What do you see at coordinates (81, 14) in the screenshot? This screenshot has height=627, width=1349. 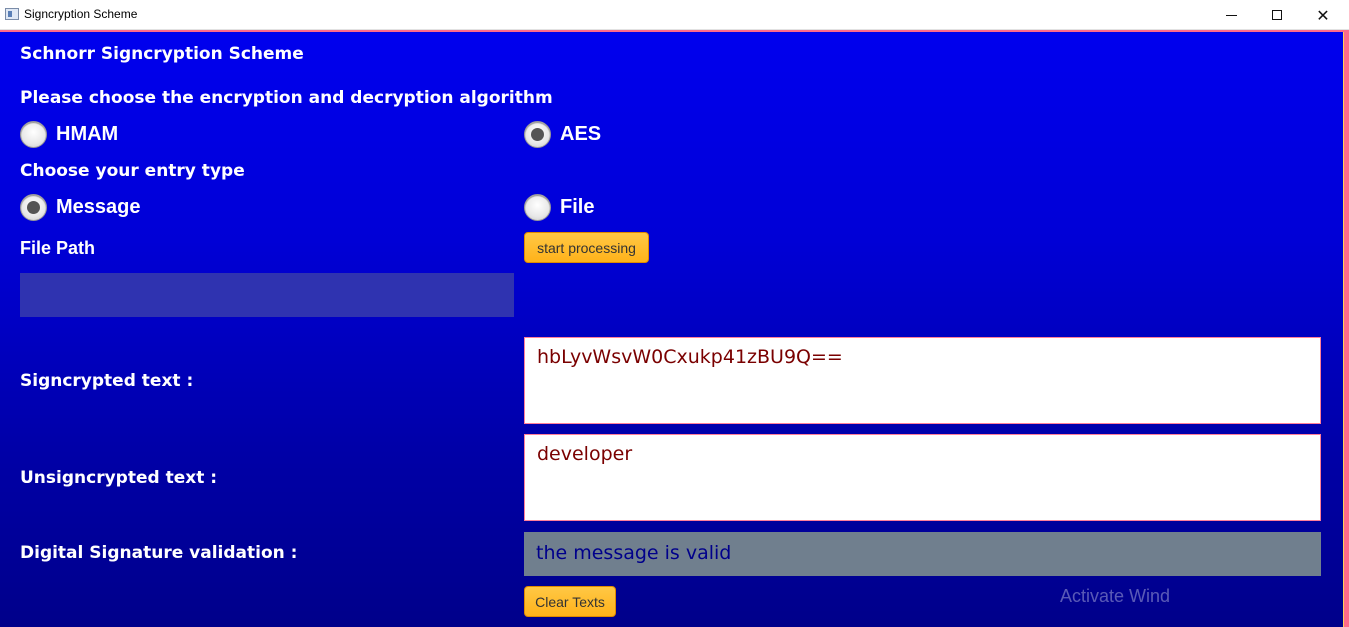 I see `window-title: Signcryption Scheme` at bounding box center [81, 14].